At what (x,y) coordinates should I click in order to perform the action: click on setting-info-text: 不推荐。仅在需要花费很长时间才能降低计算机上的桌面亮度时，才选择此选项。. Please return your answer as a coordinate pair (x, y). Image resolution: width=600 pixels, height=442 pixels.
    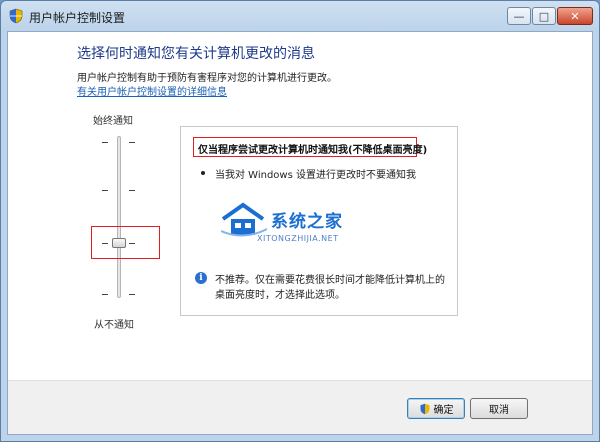
    Looking at the image, I should click on (330, 288).